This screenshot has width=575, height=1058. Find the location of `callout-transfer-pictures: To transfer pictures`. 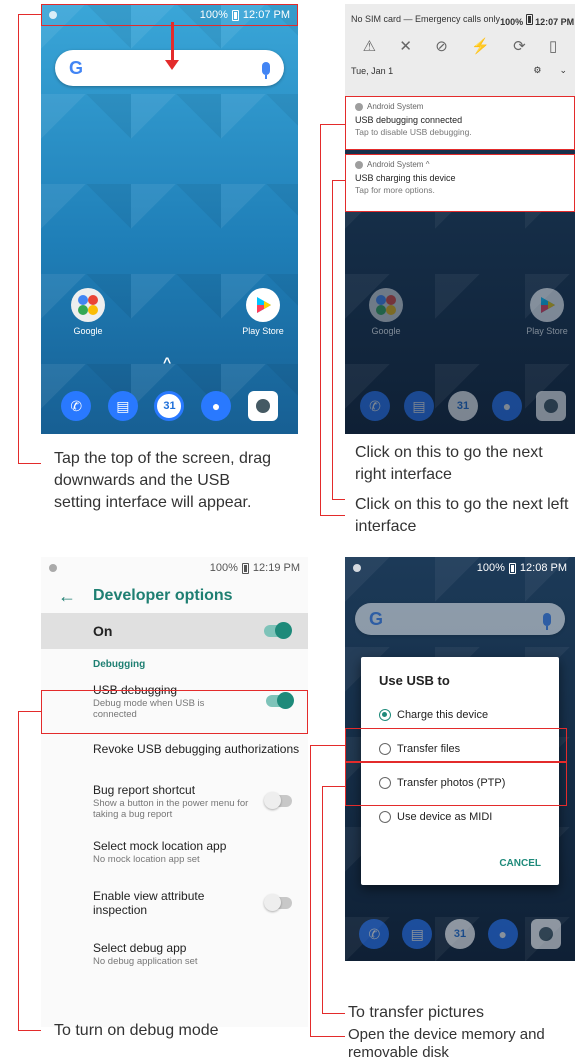

callout-transfer-pictures: To transfer pictures is located at coordinates (416, 1012).